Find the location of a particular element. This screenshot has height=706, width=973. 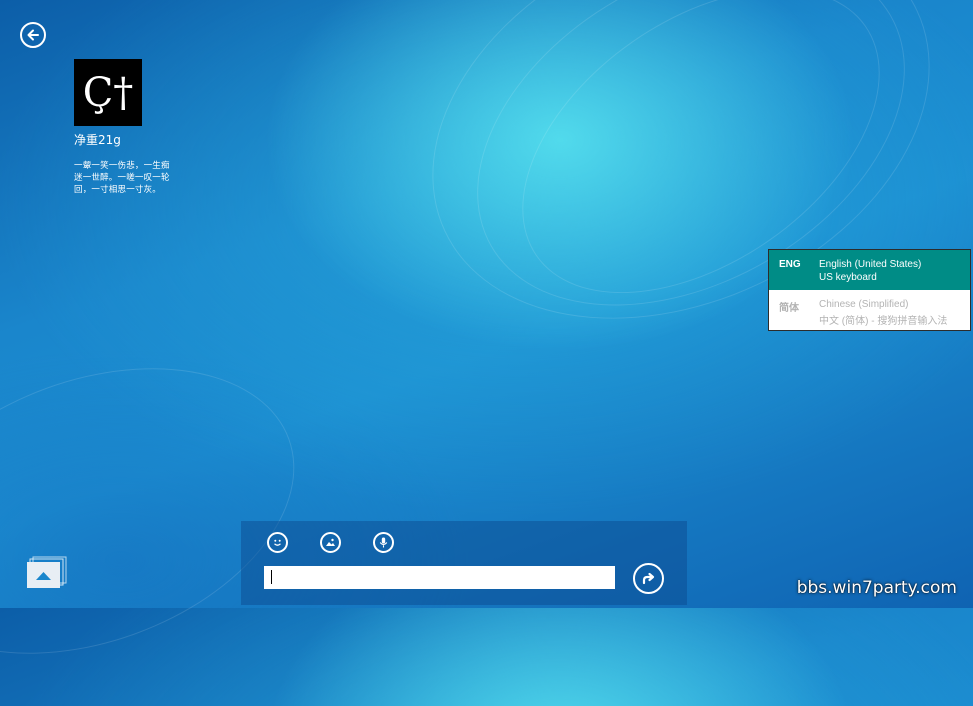

avatar-text: Ç† is located at coordinates (108, 92).